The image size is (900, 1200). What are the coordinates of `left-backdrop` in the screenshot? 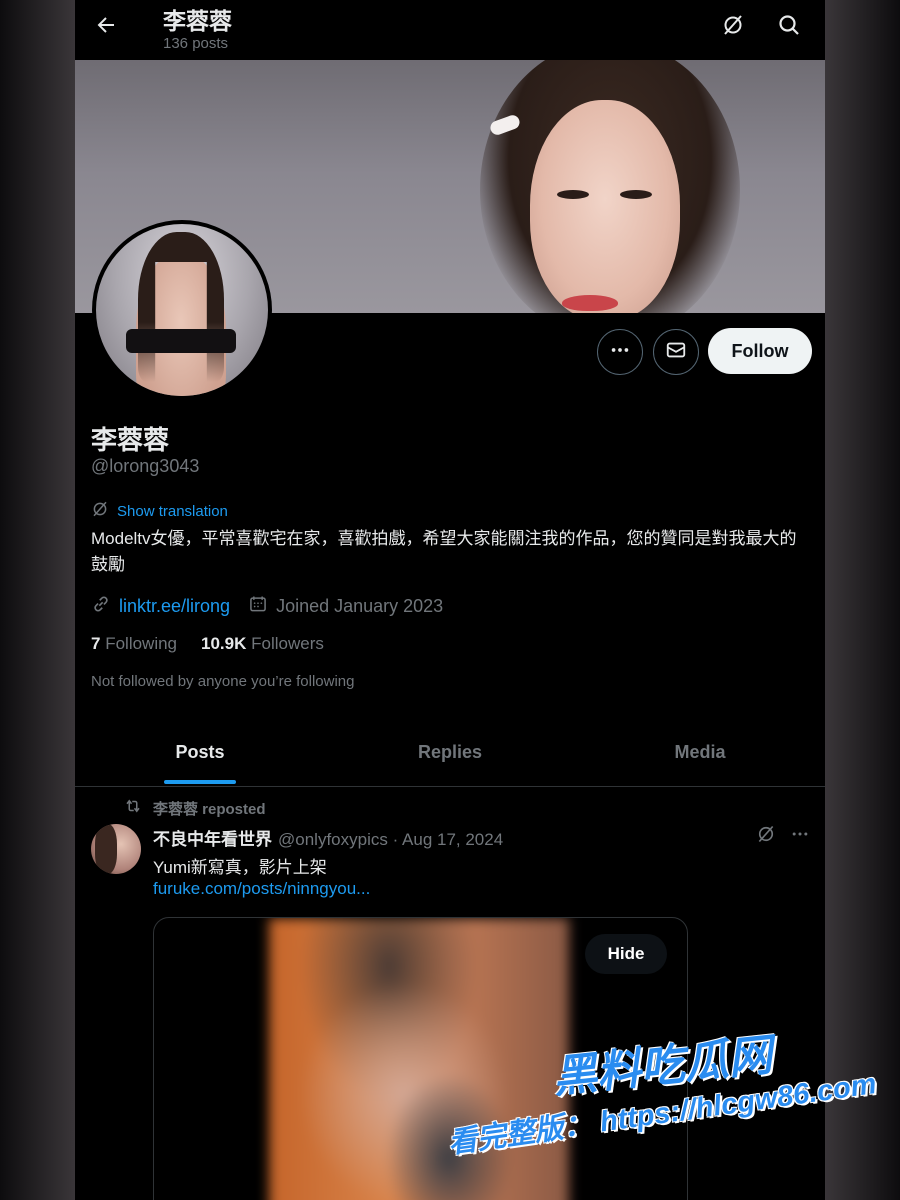 It's located at (37, 600).